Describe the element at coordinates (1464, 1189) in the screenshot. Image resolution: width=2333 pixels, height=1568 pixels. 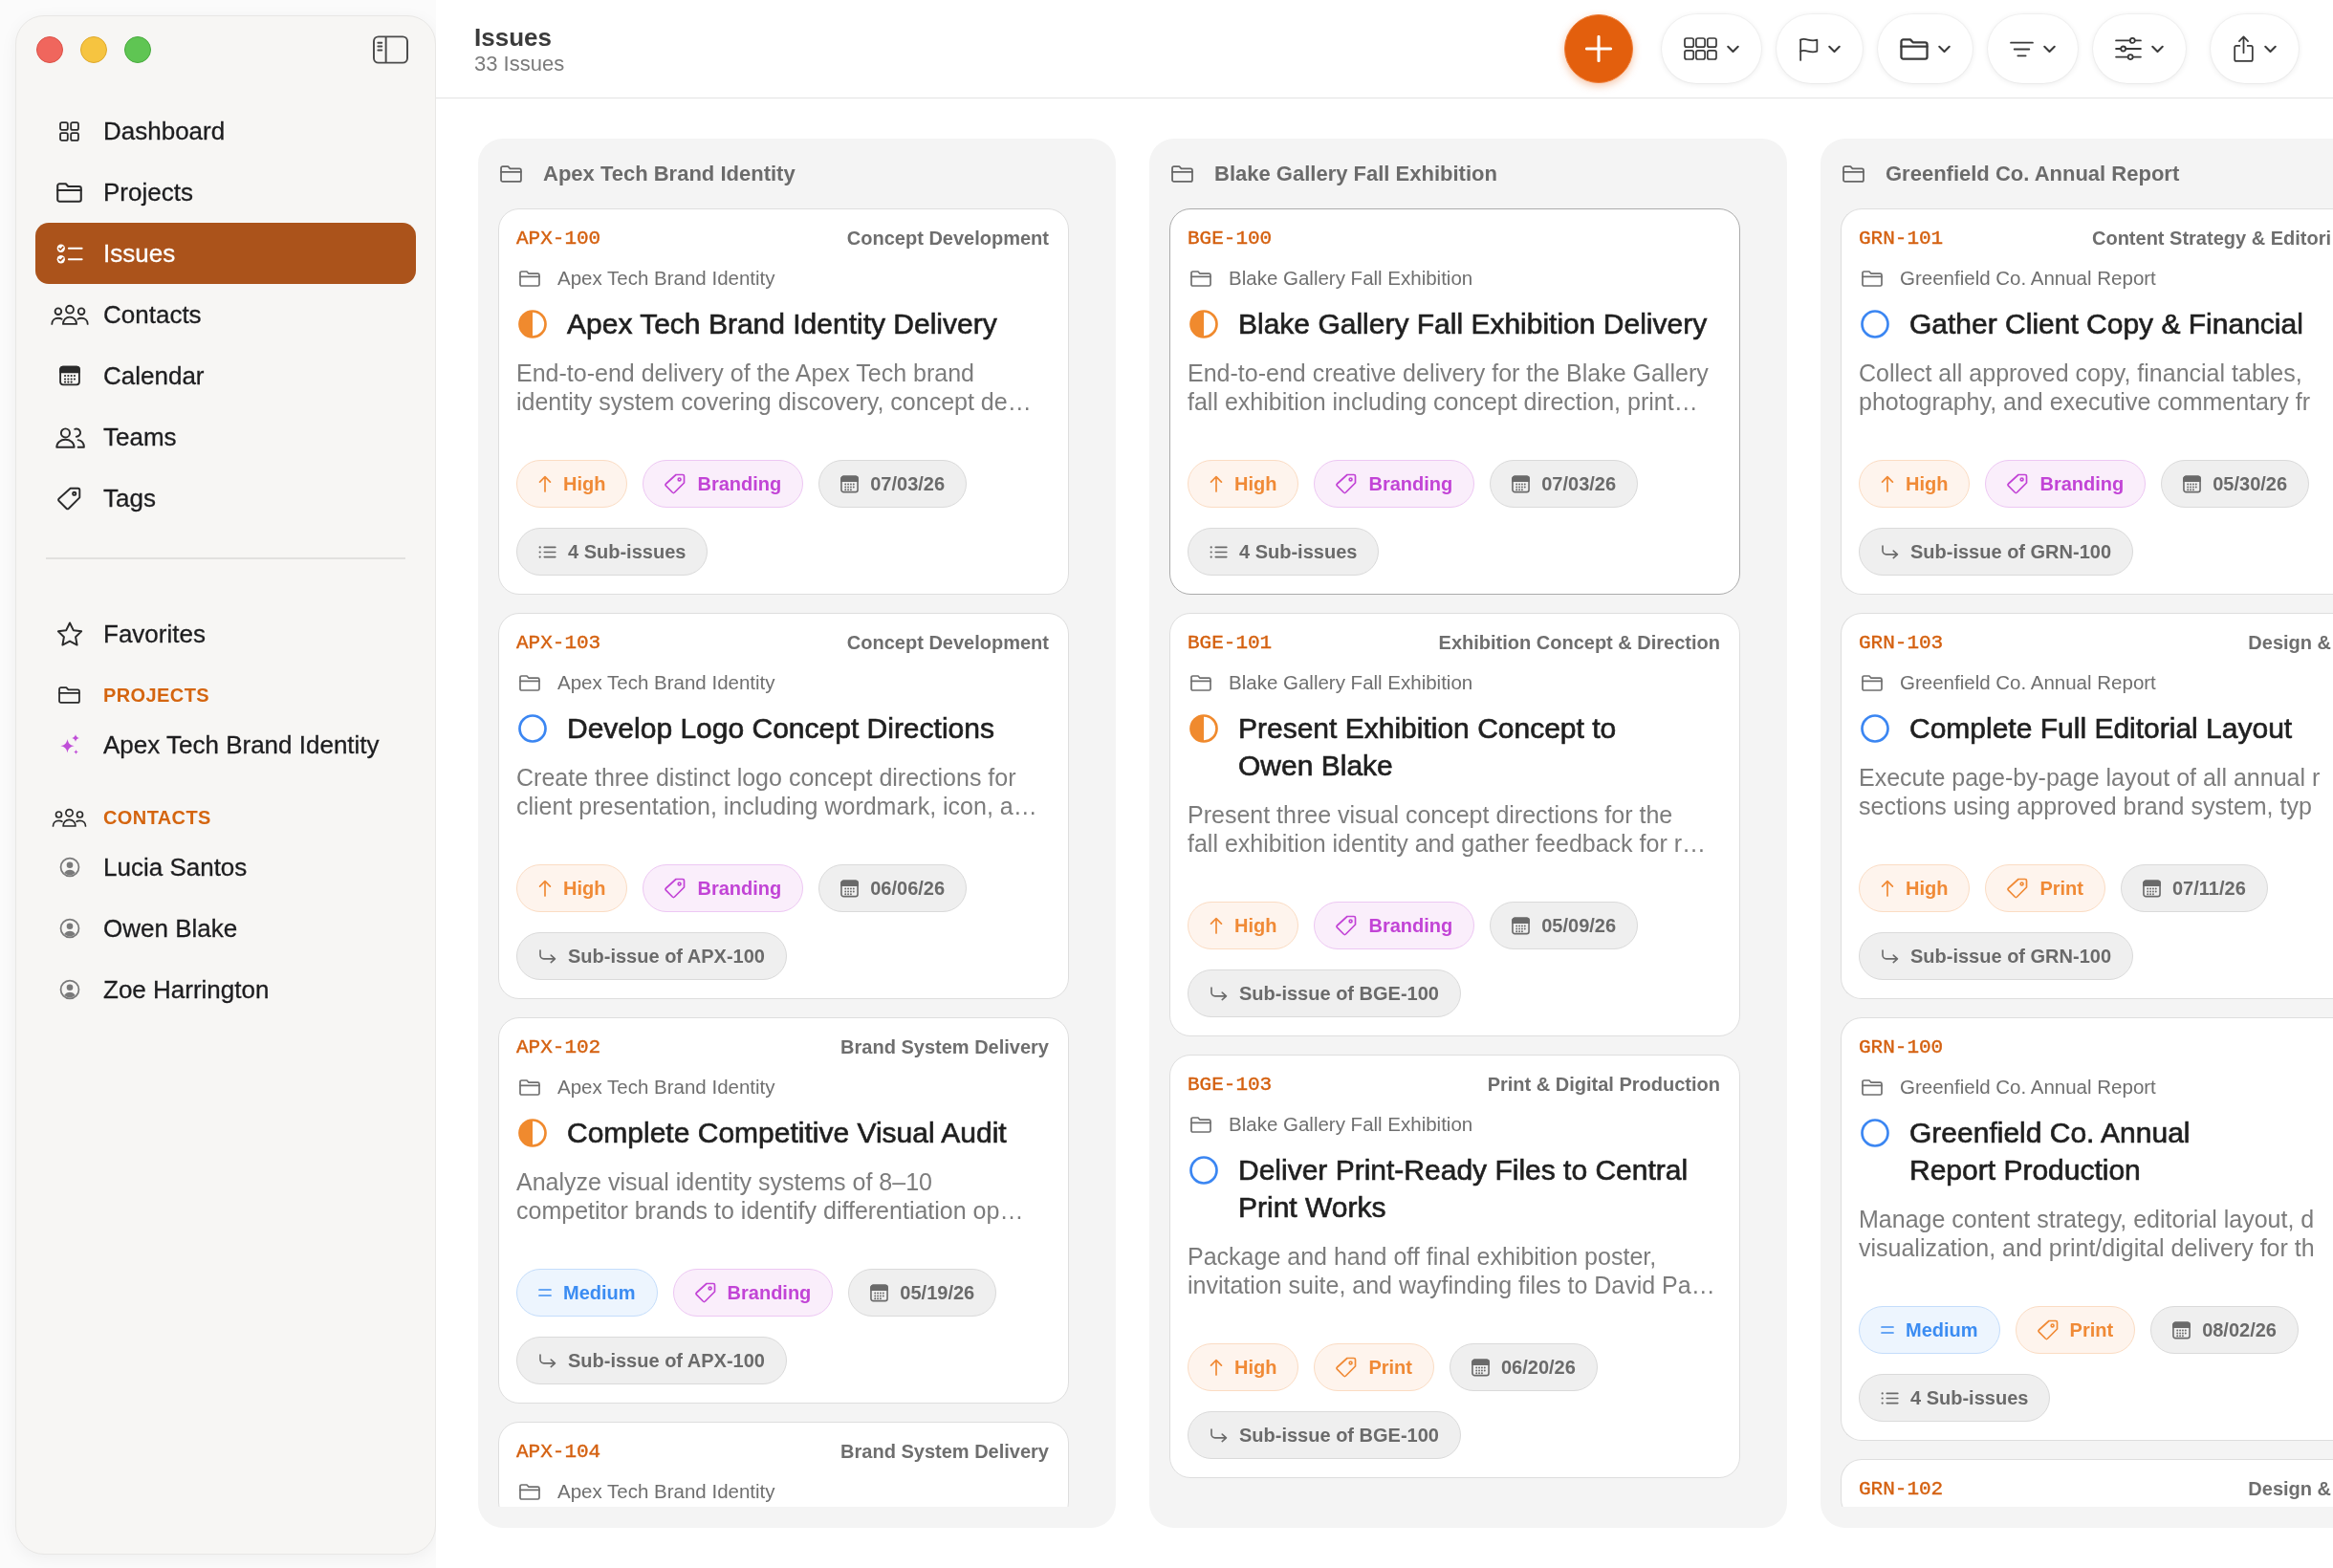
I see `issue-title: Deliver Print-Ready Files to Central Print Works` at that location.